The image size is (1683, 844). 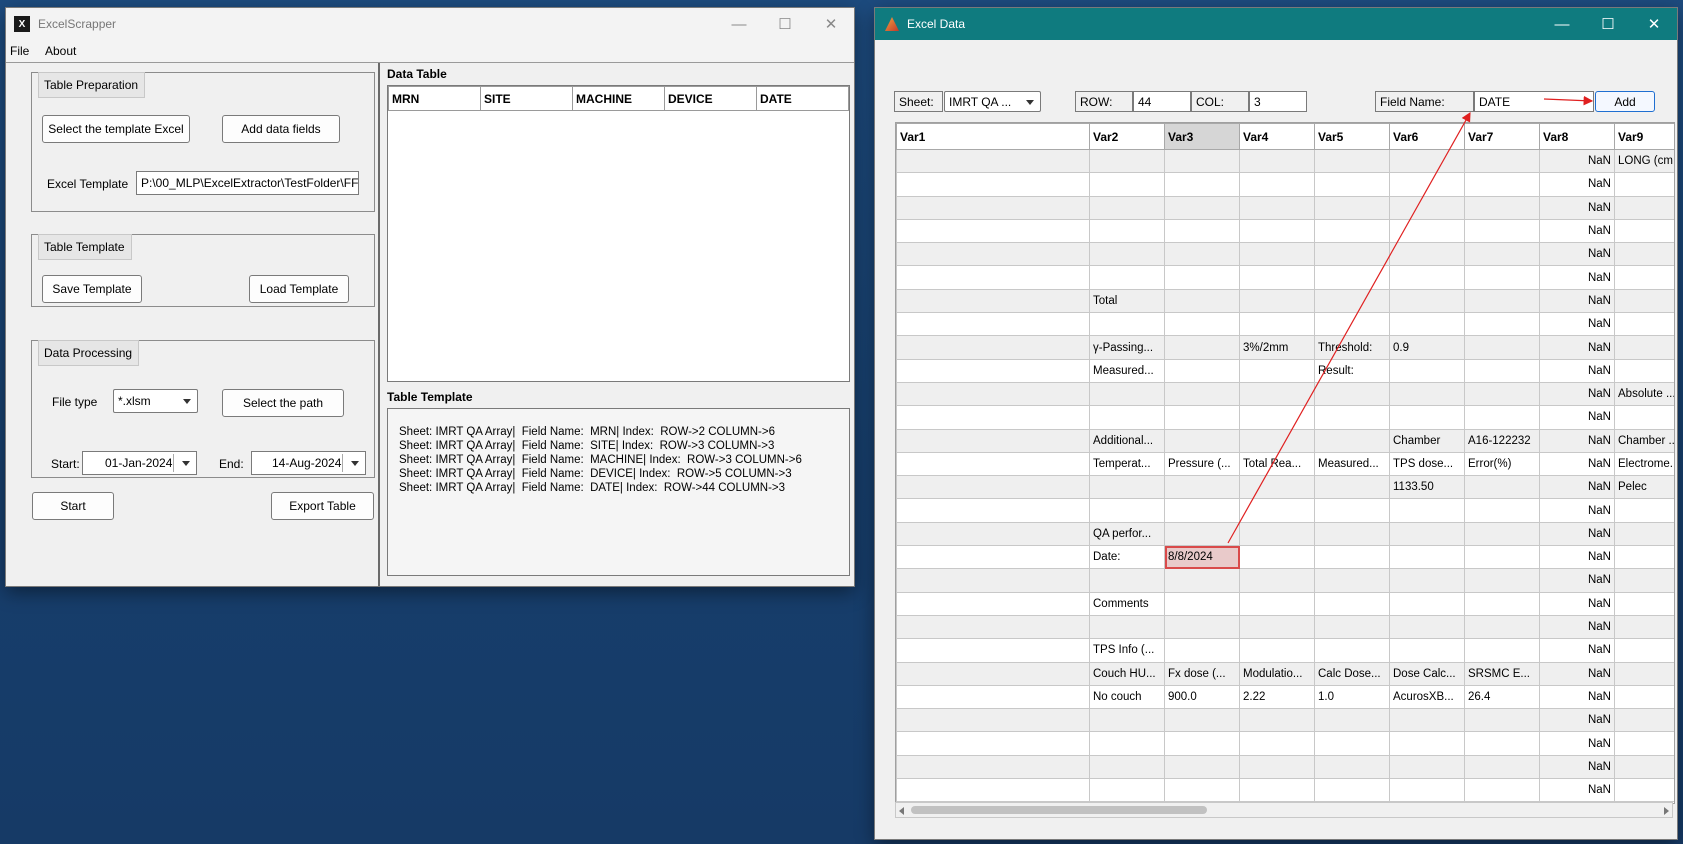 What do you see at coordinates (92, 289) in the screenshot?
I see `save-template-button: Save Template` at bounding box center [92, 289].